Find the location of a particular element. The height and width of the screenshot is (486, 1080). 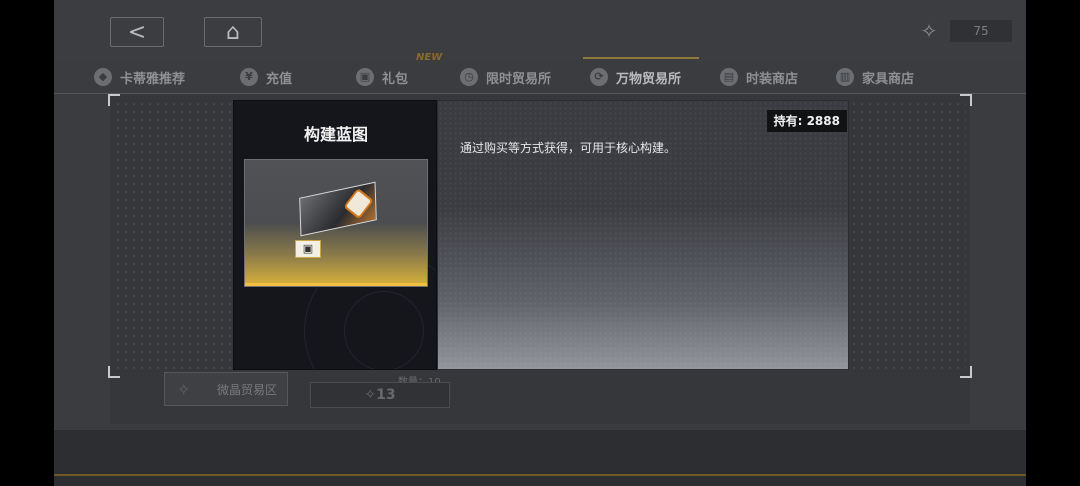

item-detail-panel: 构建蓝图 ▣ is located at coordinates (335, 235).